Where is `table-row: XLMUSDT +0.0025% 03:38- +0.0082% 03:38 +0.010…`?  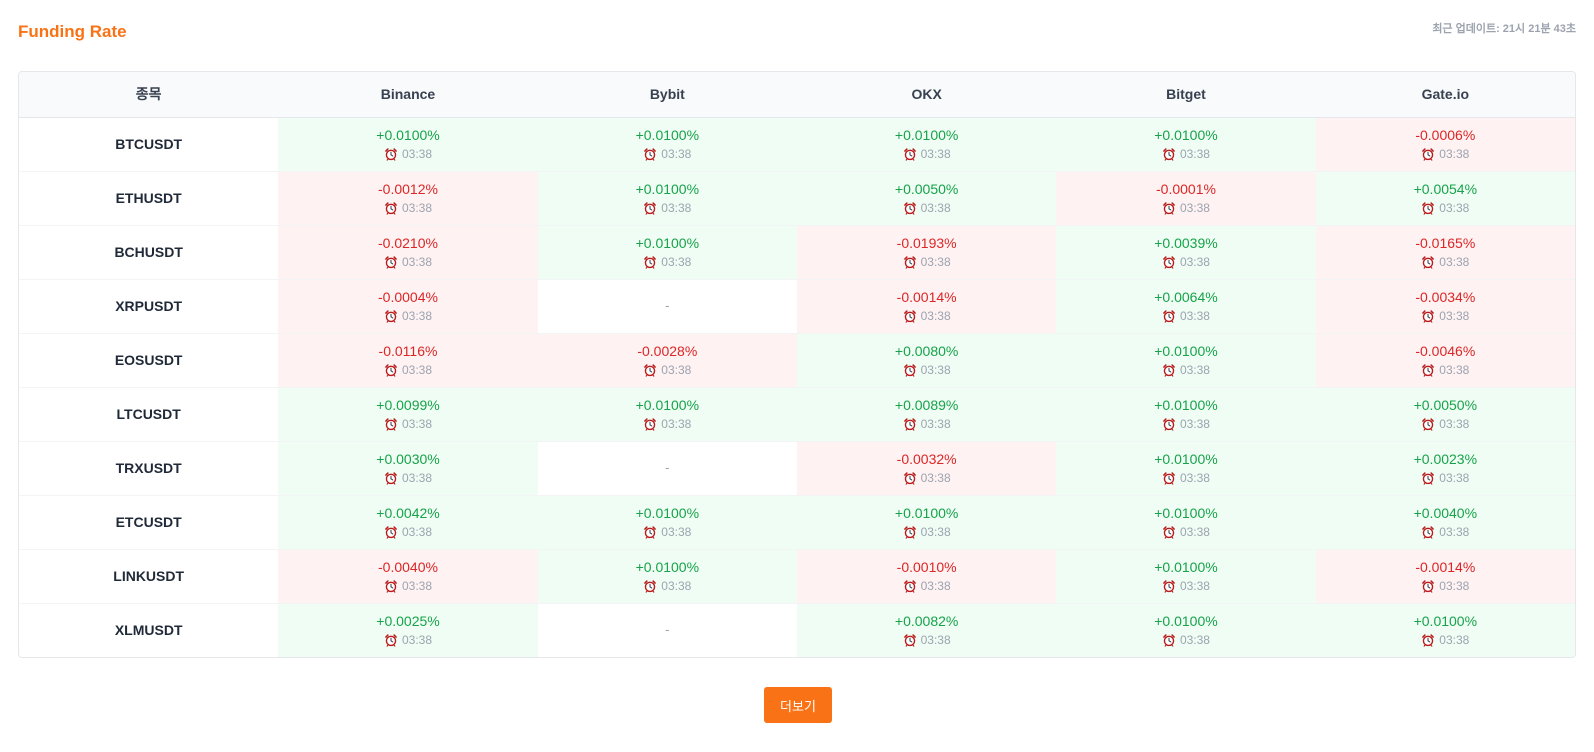 table-row: XLMUSDT +0.0025% 03:38- +0.0082% 03:38 +0.010… is located at coordinates (797, 630).